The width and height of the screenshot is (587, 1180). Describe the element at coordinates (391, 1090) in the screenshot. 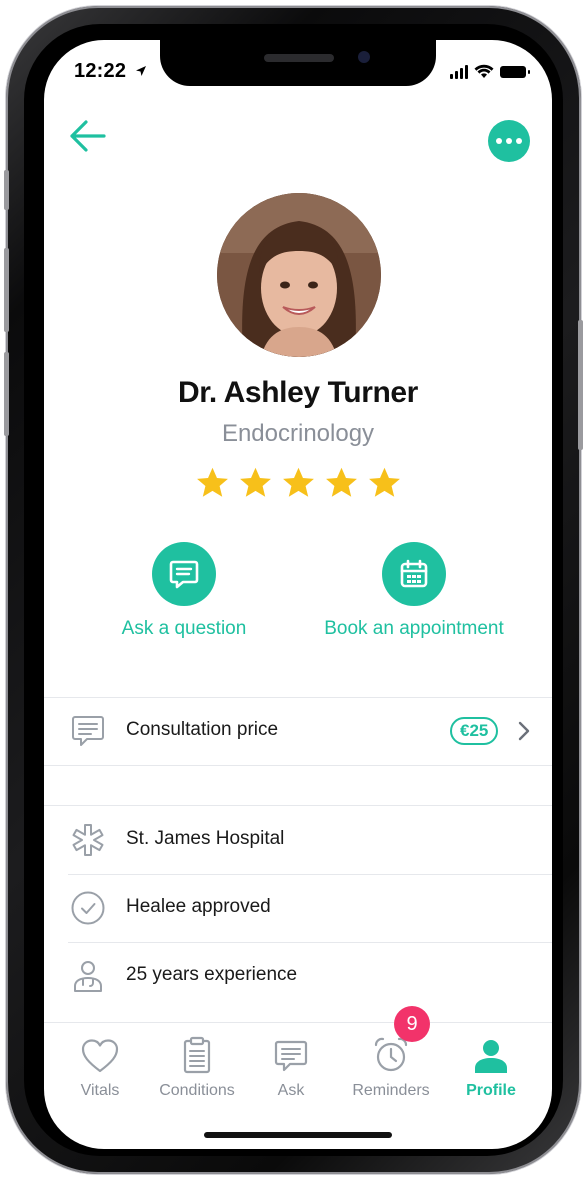

I see `tab-label: Reminders` at that location.